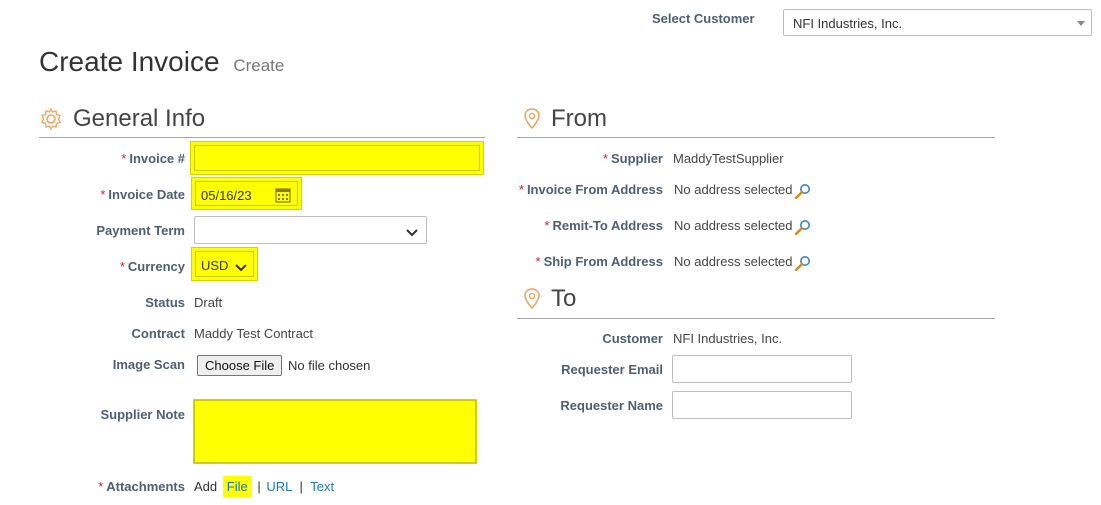 This screenshot has width=1101, height=505. Describe the element at coordinates (145, 486) in the screenshot. I see `attachments-label-text: Attachments` at that location.